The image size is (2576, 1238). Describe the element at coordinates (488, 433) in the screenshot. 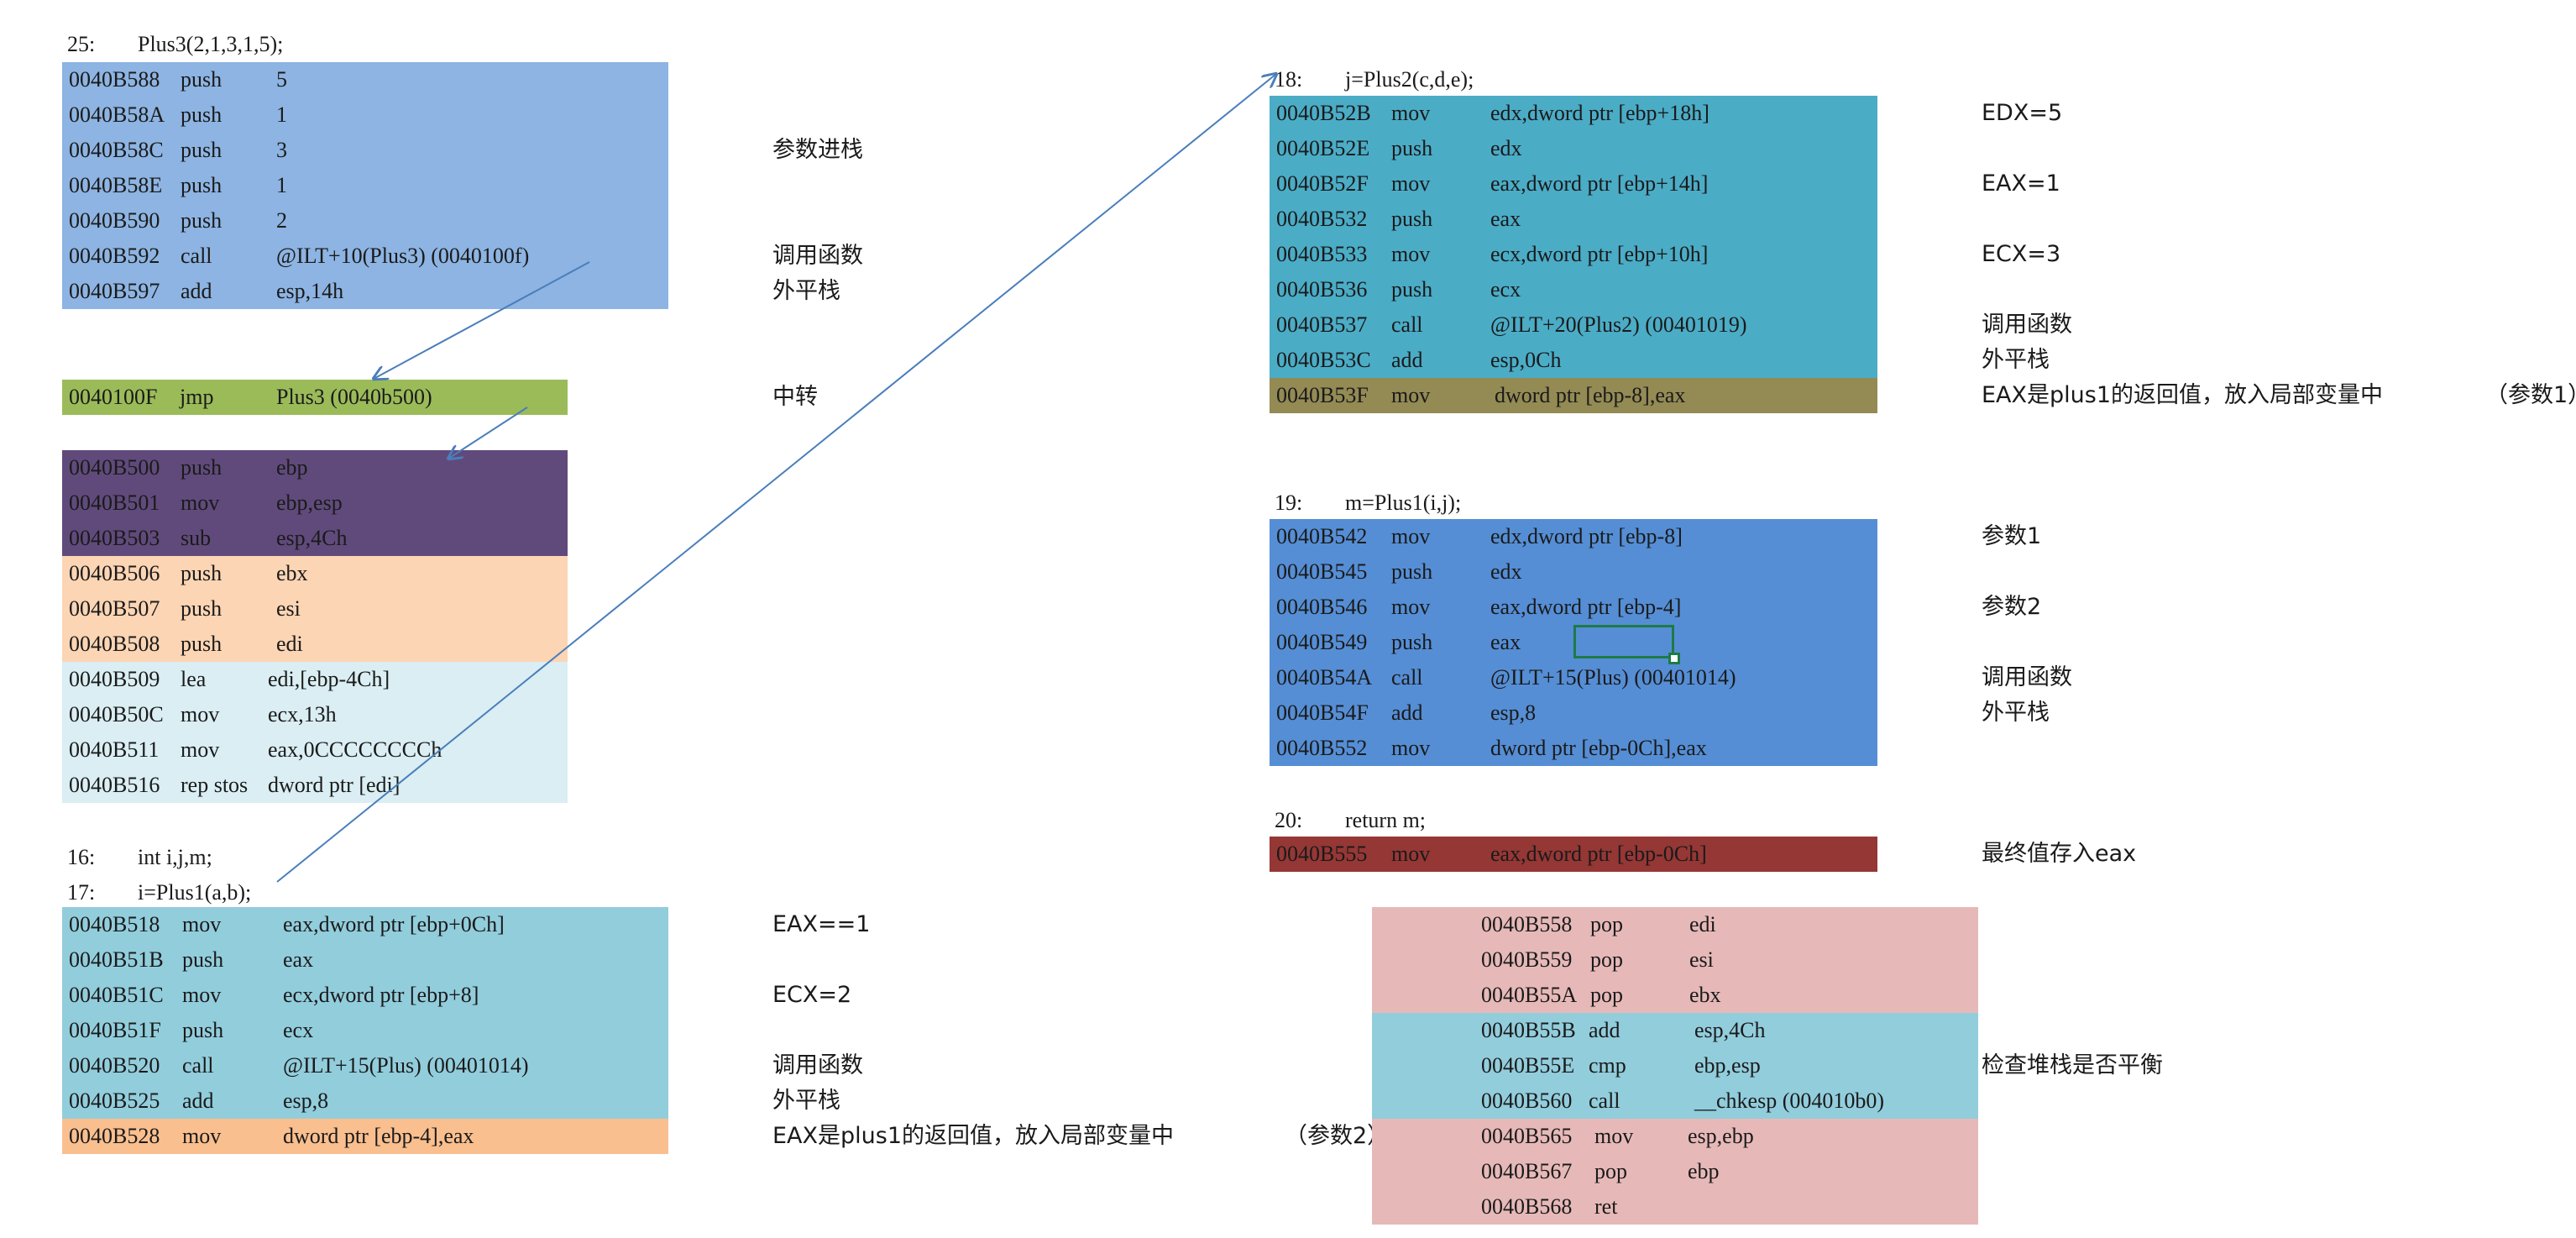

I see `arrow-thunk-to-prologue` at that location.